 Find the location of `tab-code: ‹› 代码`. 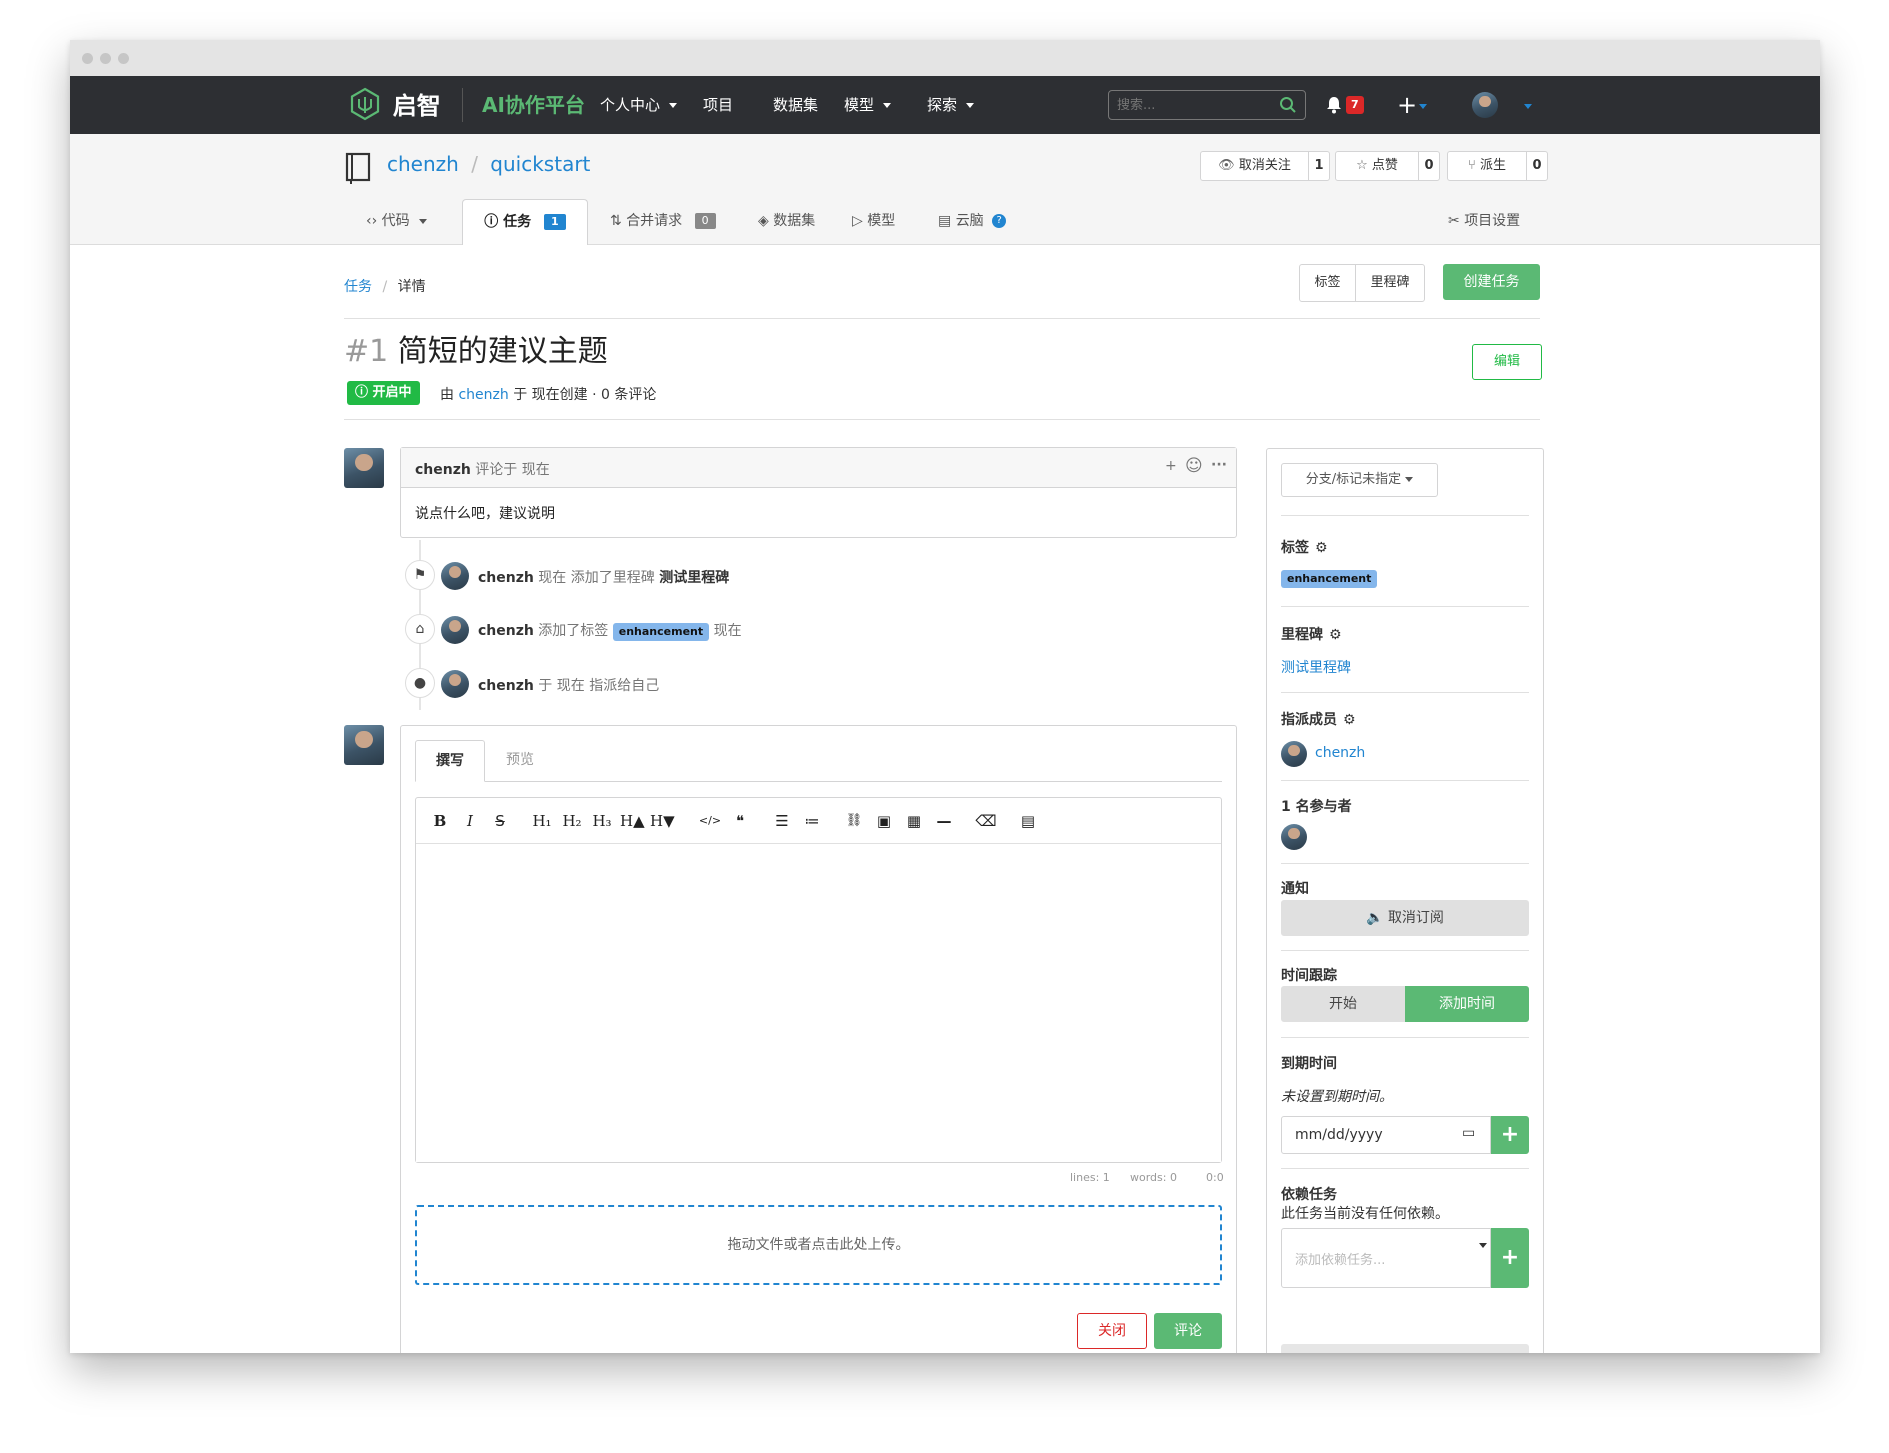

tab-code: ‹› 代码 is located at coordinates (396, 221).